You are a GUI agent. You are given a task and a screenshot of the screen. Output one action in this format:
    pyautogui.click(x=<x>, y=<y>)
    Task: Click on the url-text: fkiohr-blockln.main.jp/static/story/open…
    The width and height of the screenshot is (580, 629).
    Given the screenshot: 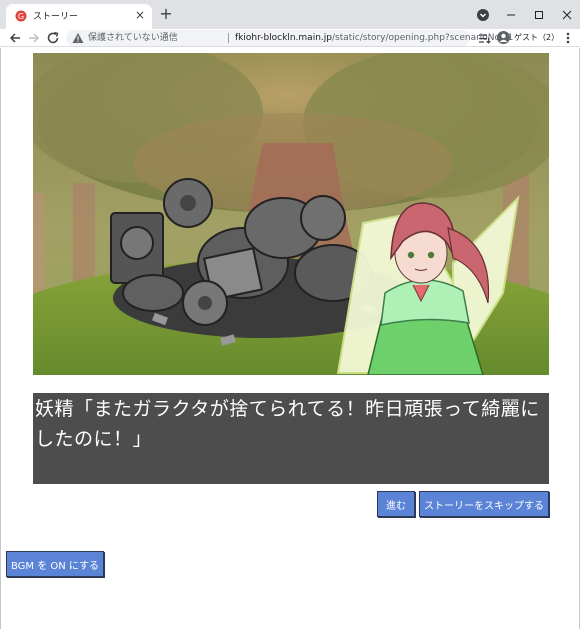 What is the action you would take?
    pyautogui.click(x=374, y=38)
    